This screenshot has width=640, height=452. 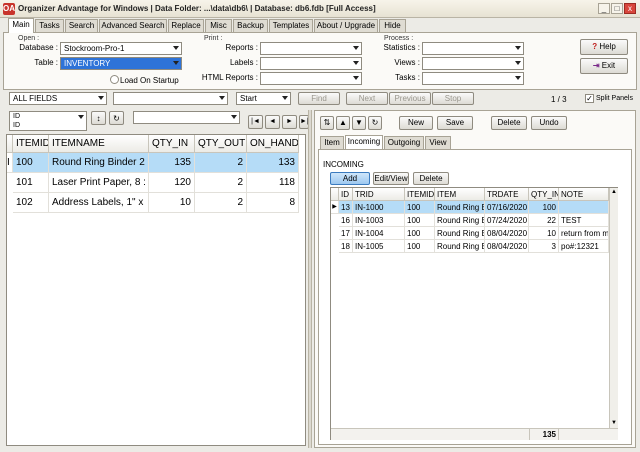 What do you see at coordinates (99, 183) in the screenshot?
I see `table-row: Laser Print Paper, 8 :` at bounding box center [99, 183].